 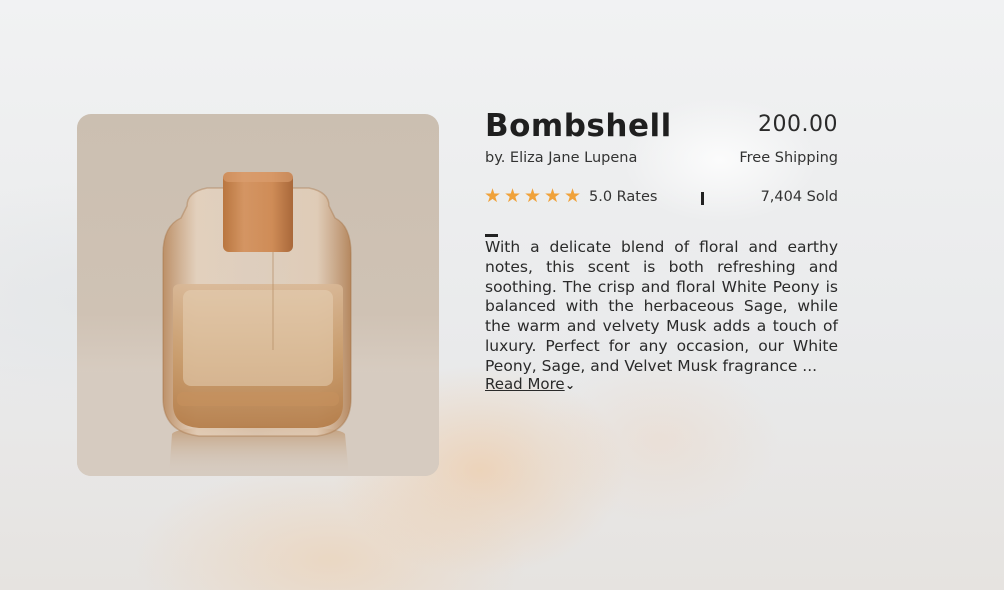 I want to click on star-rating: ★ ★ ★ ★ ★, so click(x=532, y=196).